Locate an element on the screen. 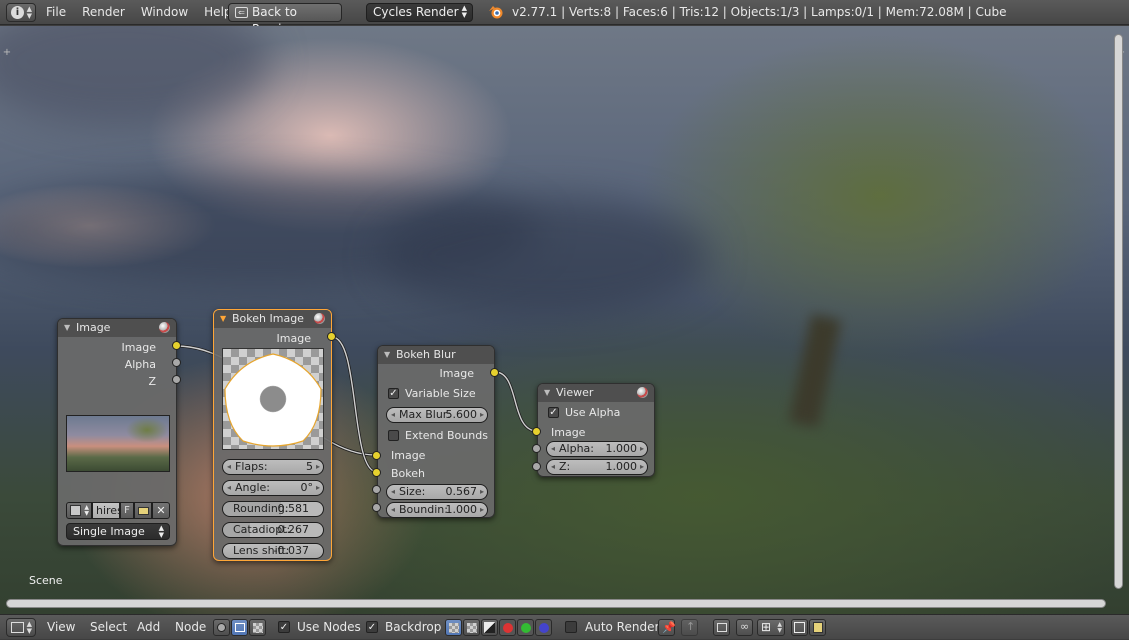 The image size is (1129, 640). catadioptric-field: Catadiopt: 0.267 is located at coordinates (273, 530).